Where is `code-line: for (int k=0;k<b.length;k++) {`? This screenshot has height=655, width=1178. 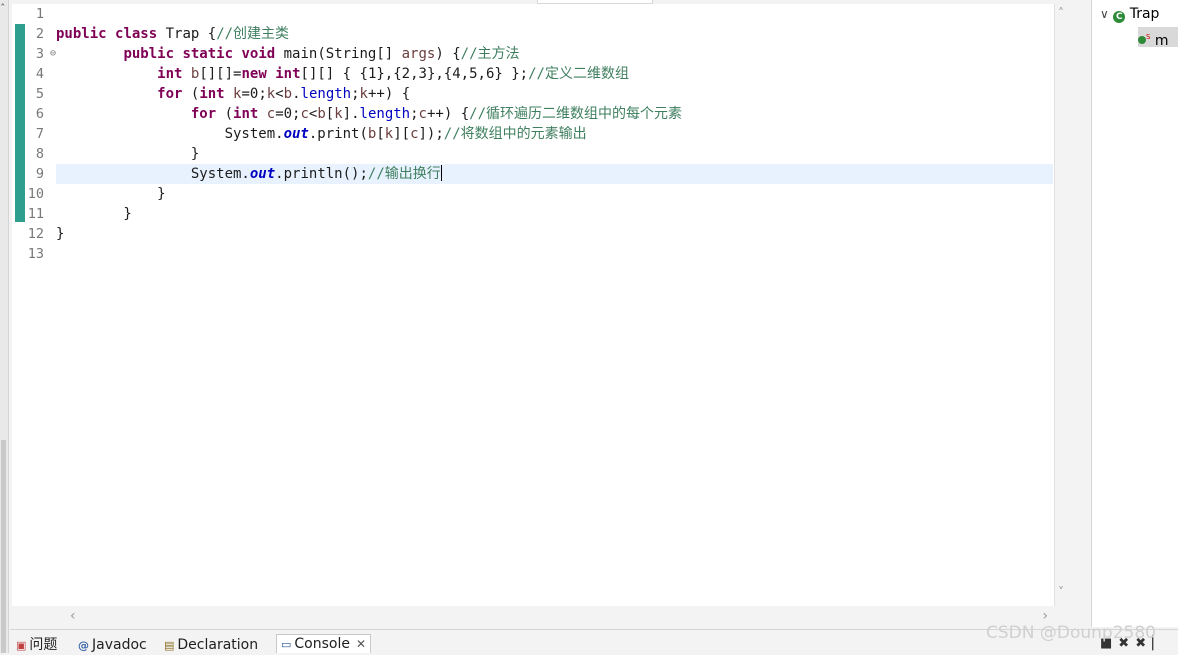
code-line: for (int k=0;k<b.length;k++) { is located at coordinates (554, 94).